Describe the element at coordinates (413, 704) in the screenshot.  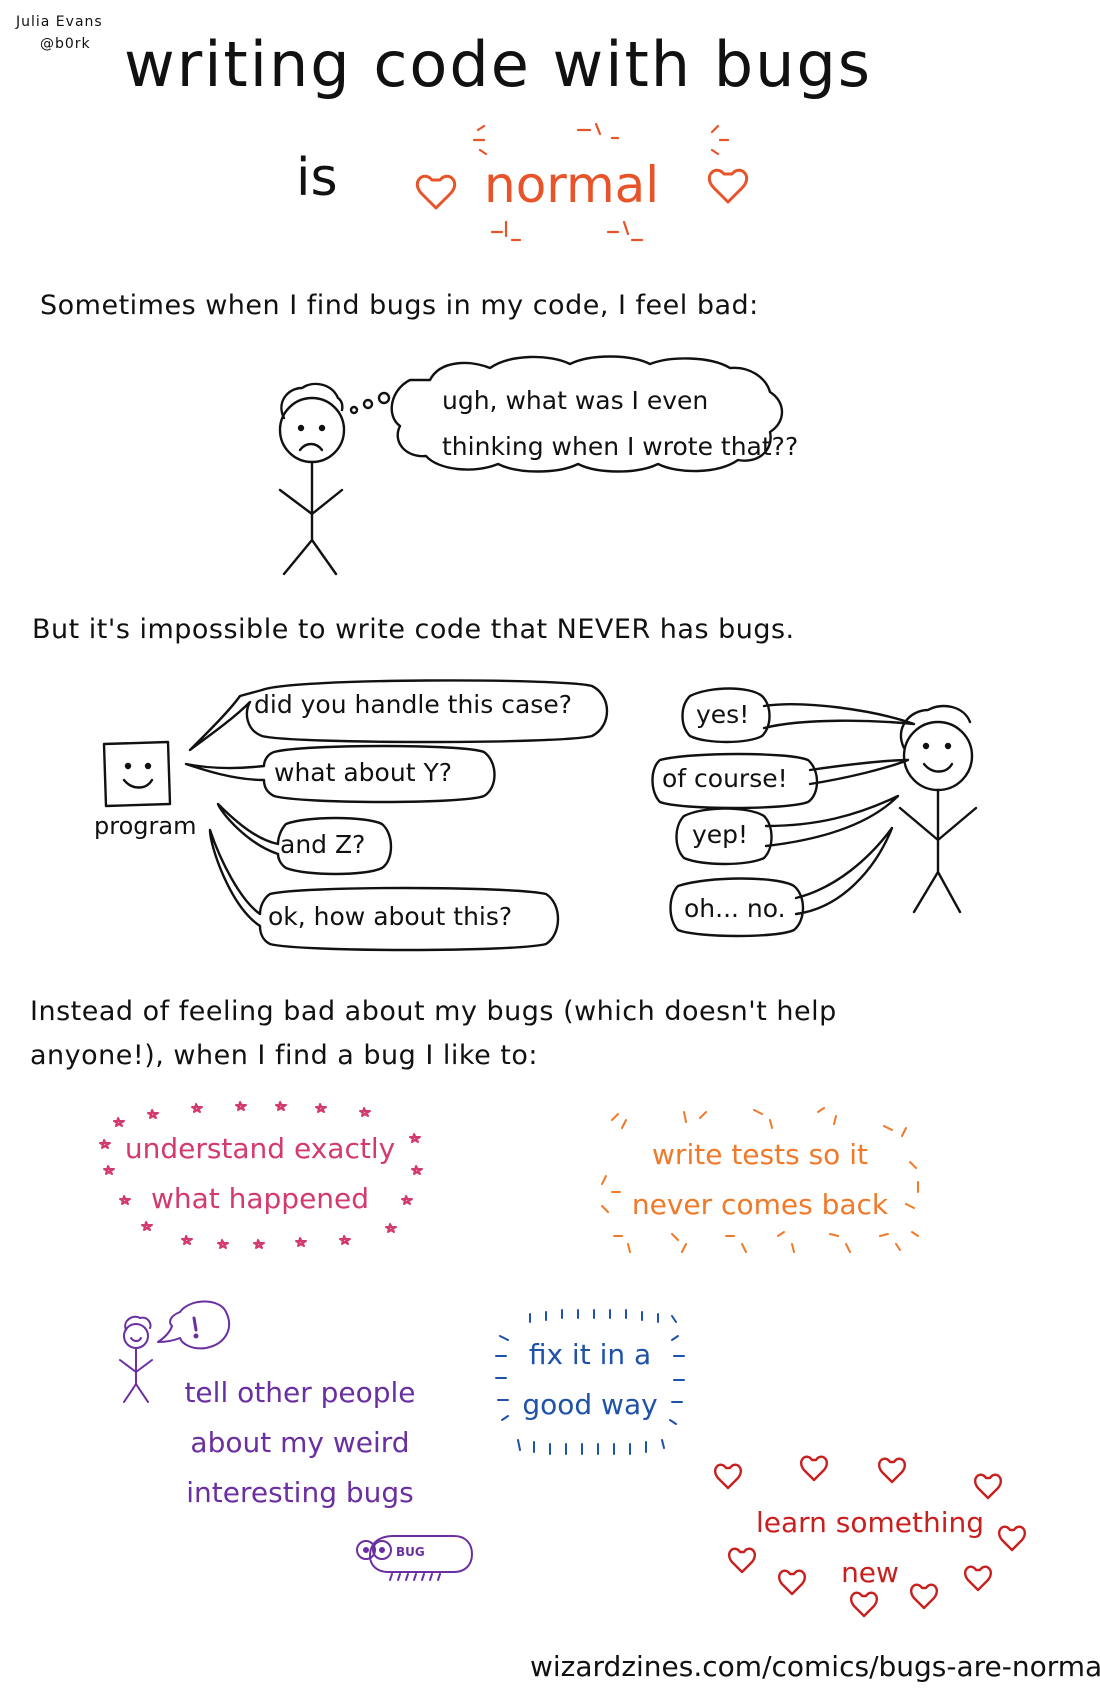
I see `program-question-1: did you handle this case?` at that location.